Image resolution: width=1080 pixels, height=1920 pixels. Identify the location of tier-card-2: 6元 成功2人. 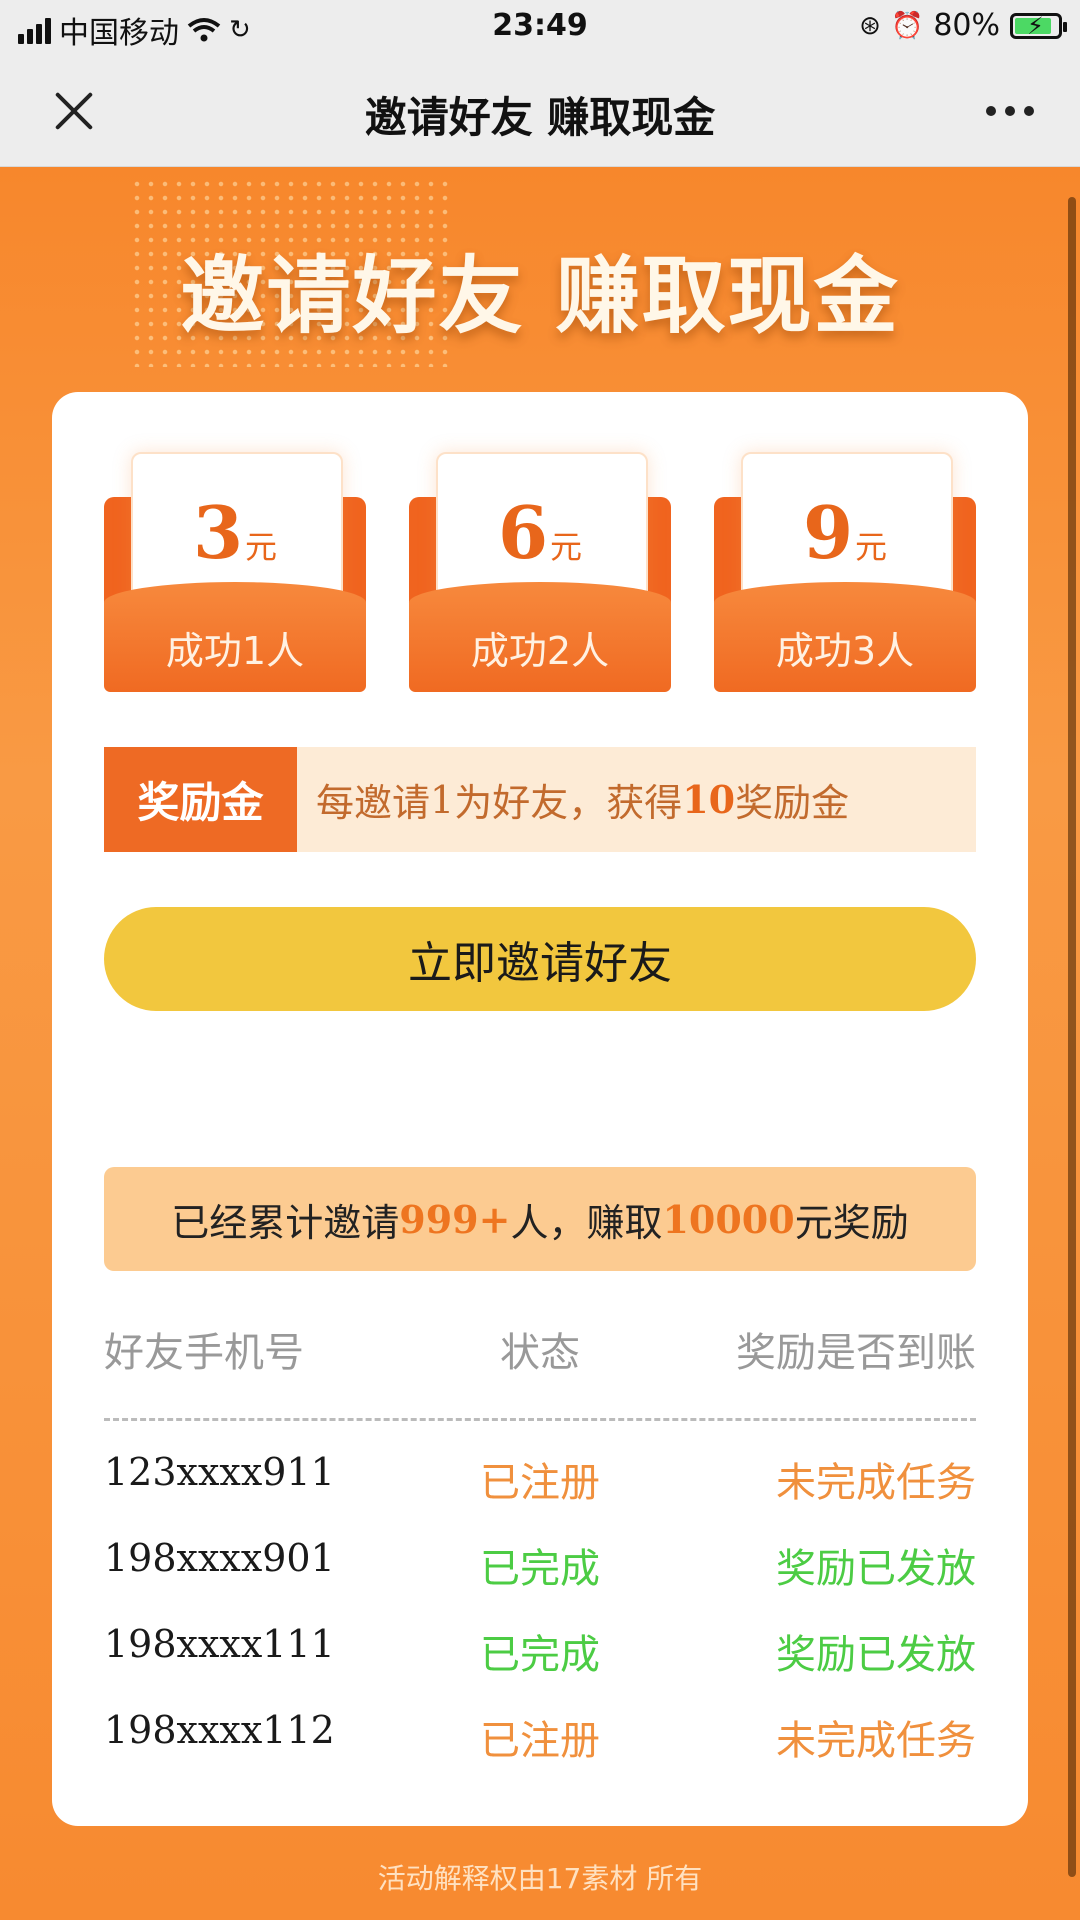
(540, 572).